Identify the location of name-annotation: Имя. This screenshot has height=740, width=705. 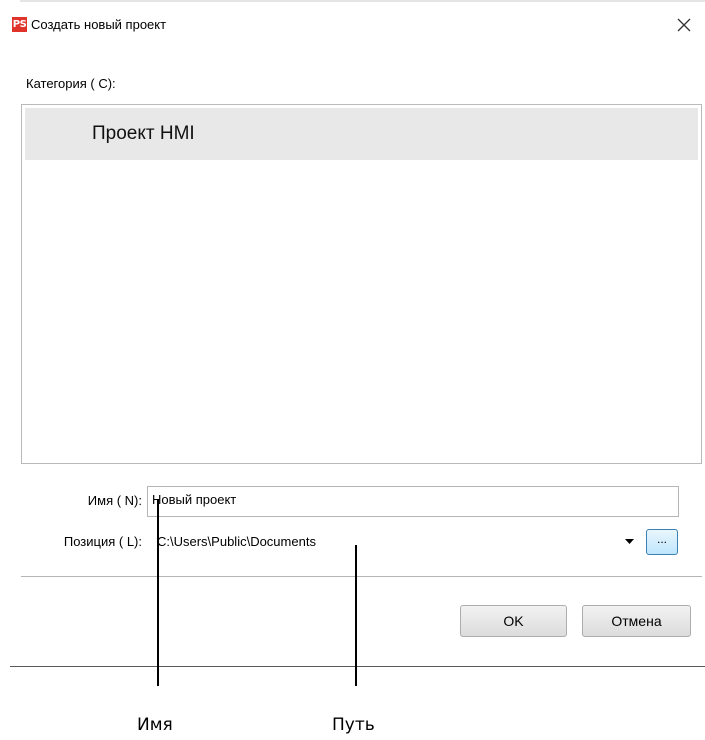
(155, 725).